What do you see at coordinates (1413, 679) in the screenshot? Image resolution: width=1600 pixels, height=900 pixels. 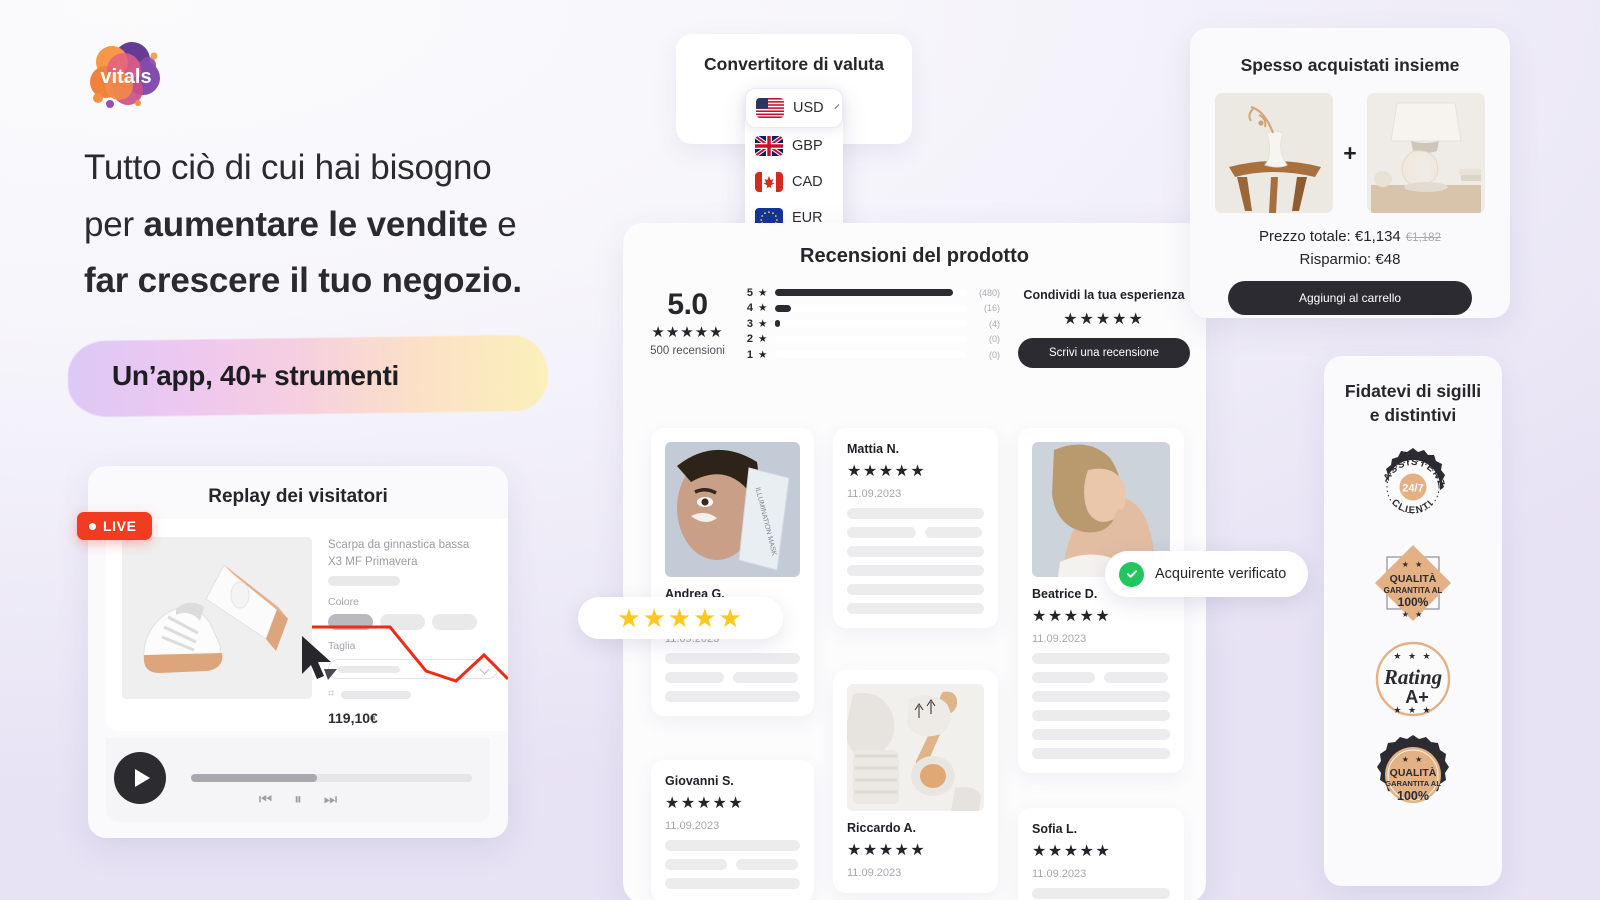 I see `rating-a-plus-badge-icon: ★ ★ ★ Rating A+ ★ ★ ★` at bounding box center [1413, 679].